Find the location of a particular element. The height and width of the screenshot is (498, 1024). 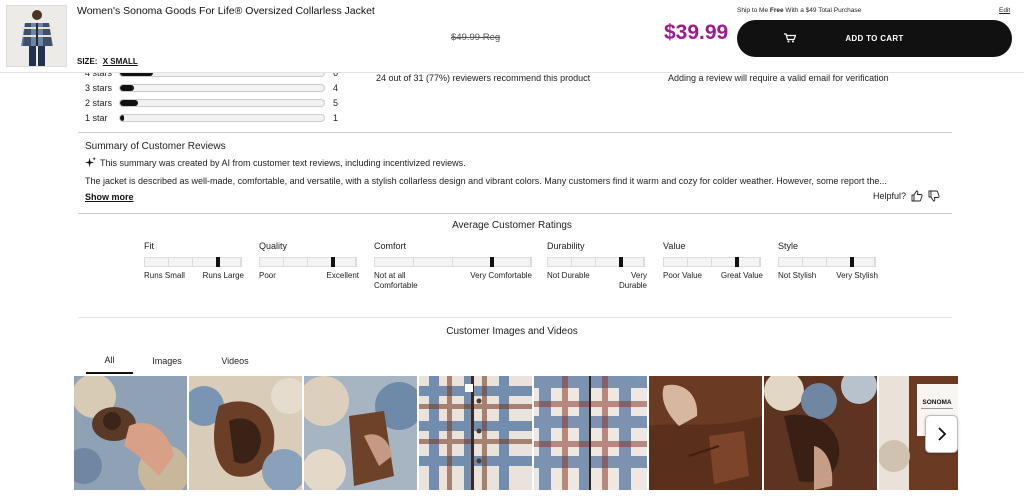

ship-suffix: With a $49 Total Purchase is located at coordinates (822, 10).